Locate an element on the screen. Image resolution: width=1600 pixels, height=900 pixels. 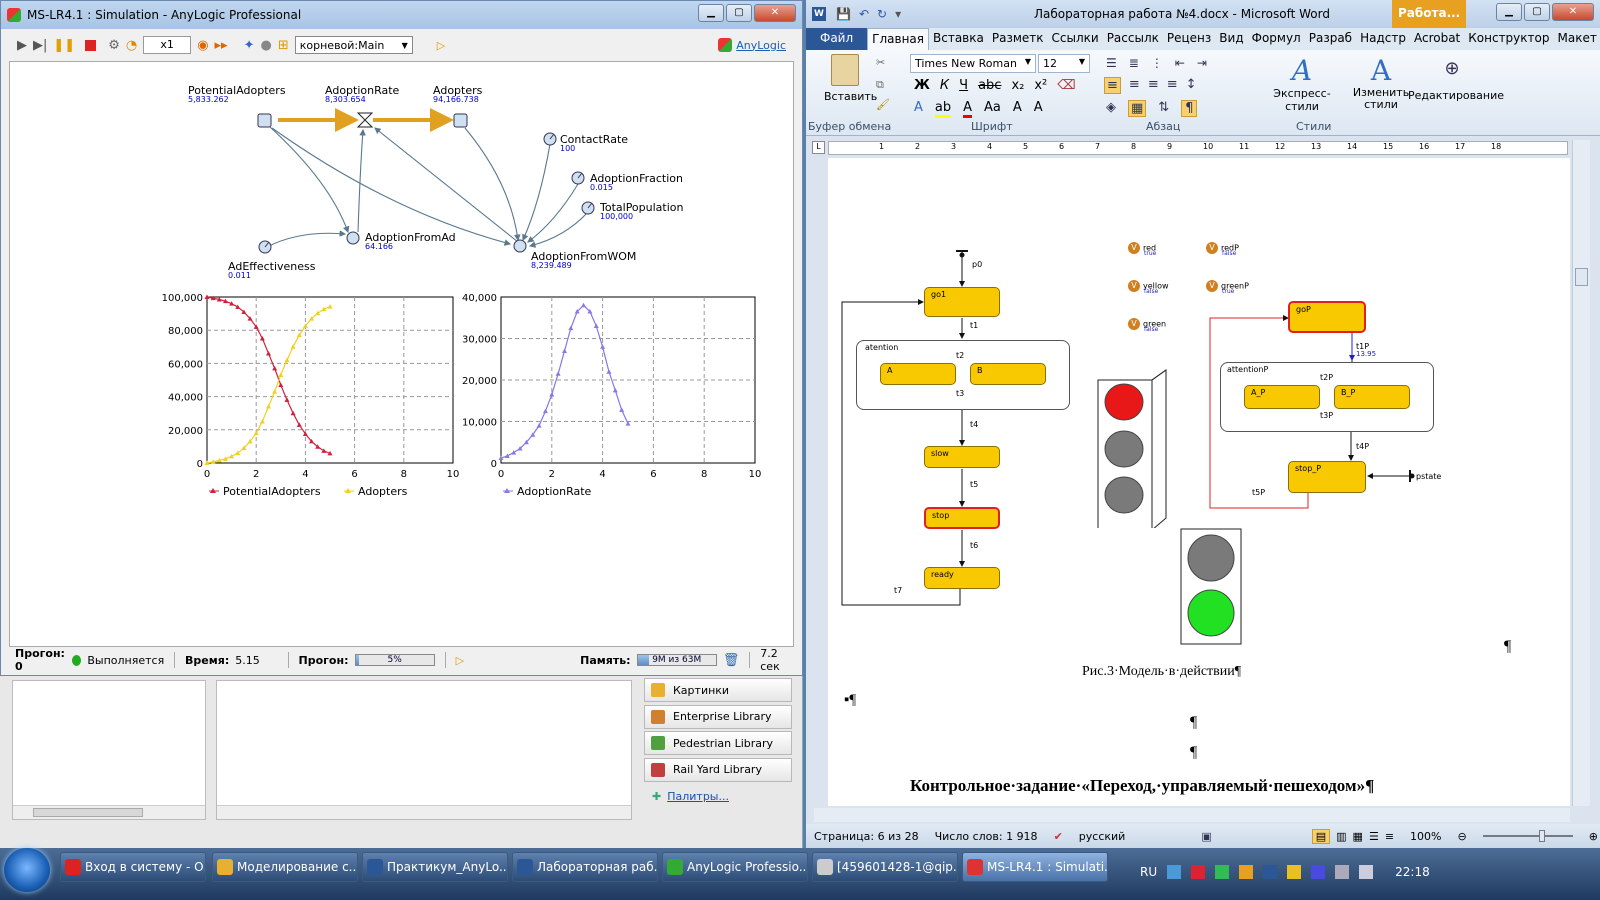
paste-button: Вставить is located at coordinates (850, 78).